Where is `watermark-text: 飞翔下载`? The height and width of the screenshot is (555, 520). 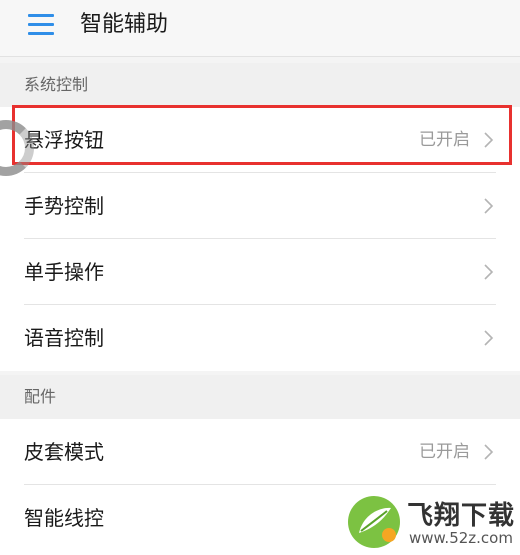 watermark-text: 飞翔下载 is located at coordinates (461, 516).